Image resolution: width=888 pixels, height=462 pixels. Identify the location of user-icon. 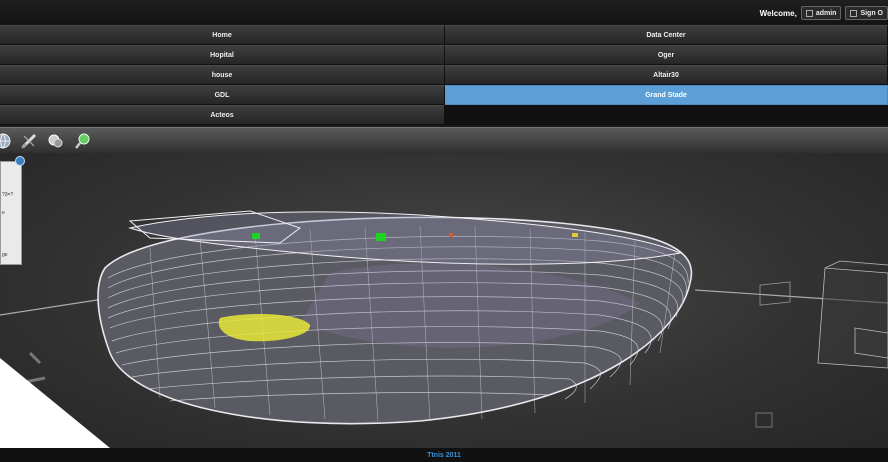
(809, 13).